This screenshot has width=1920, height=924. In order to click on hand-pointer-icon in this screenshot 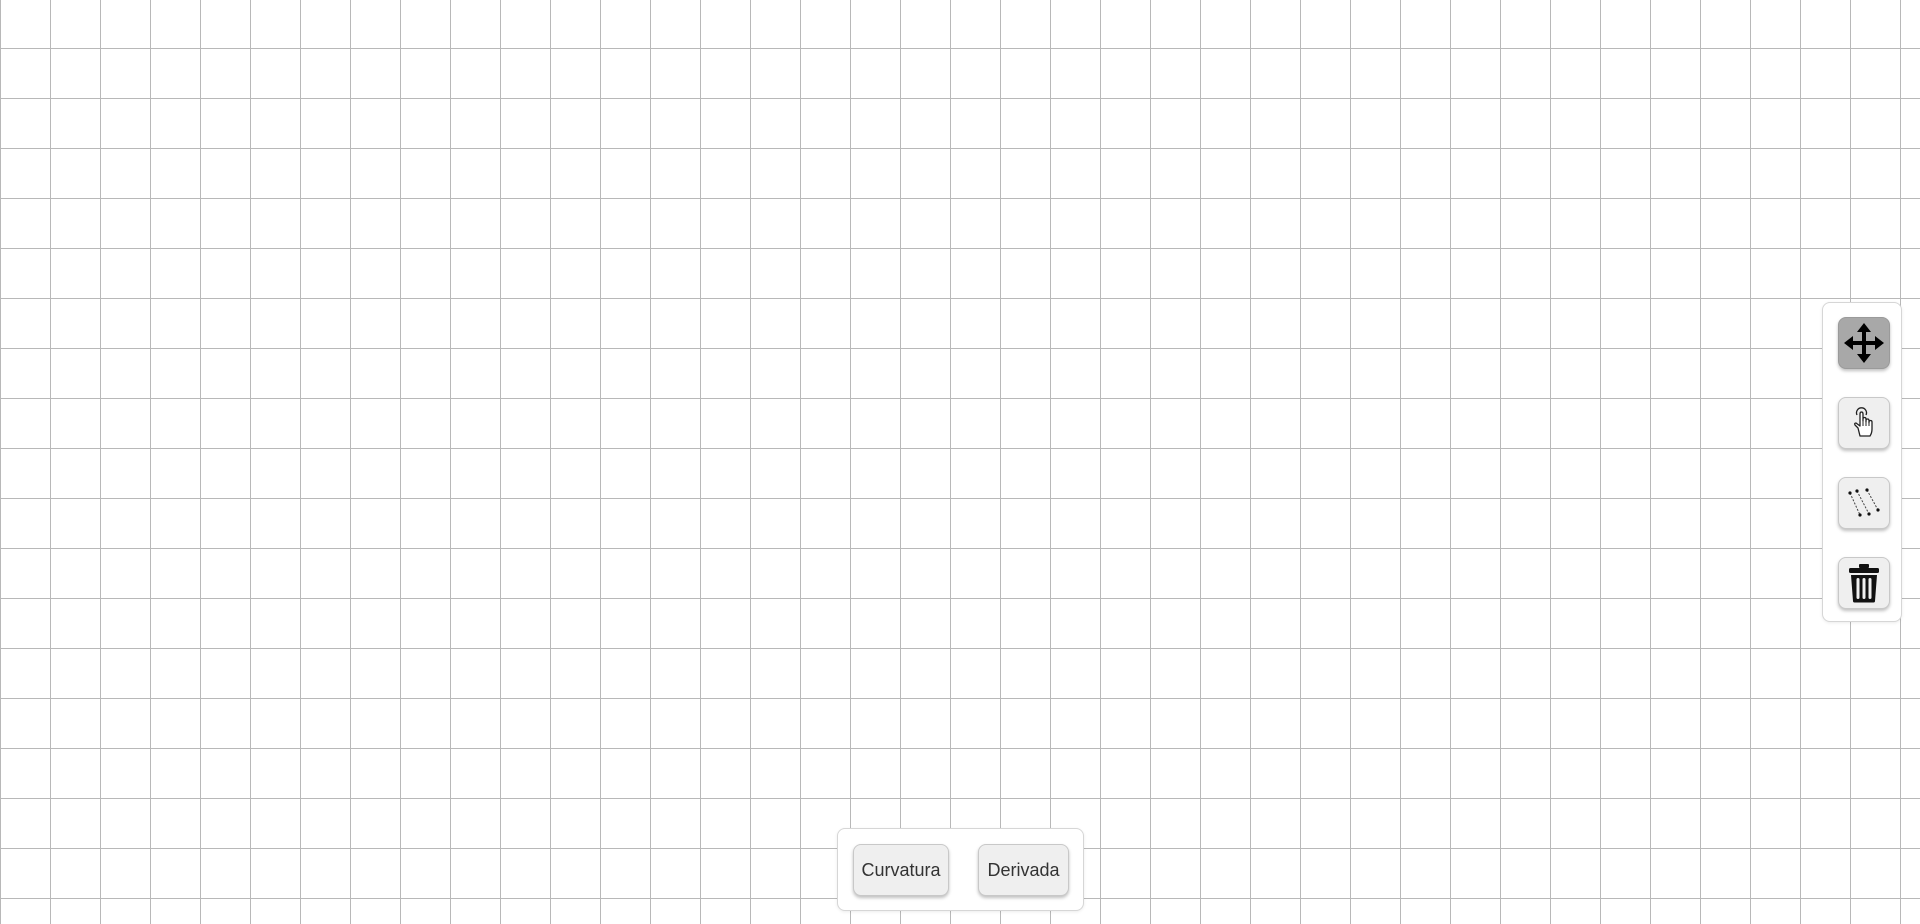, I will do `click(1864, 423)`.